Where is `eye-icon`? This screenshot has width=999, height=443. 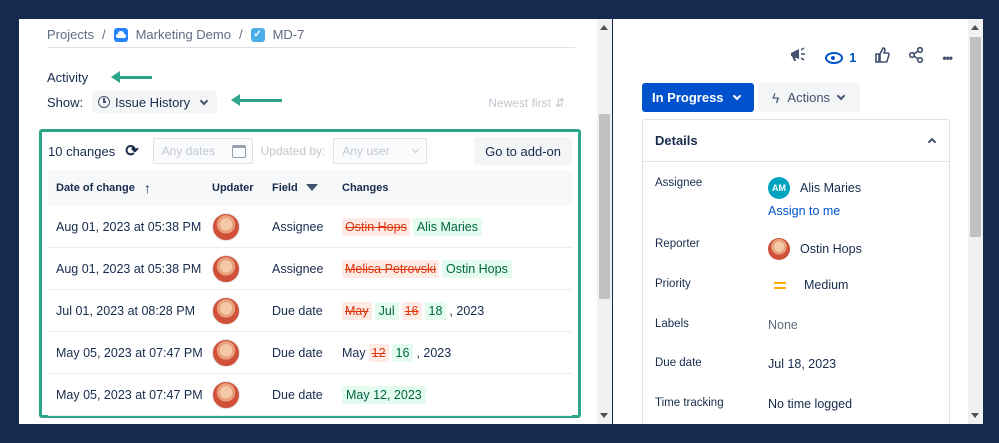 eye-icon is located at coordinates (834, 57).